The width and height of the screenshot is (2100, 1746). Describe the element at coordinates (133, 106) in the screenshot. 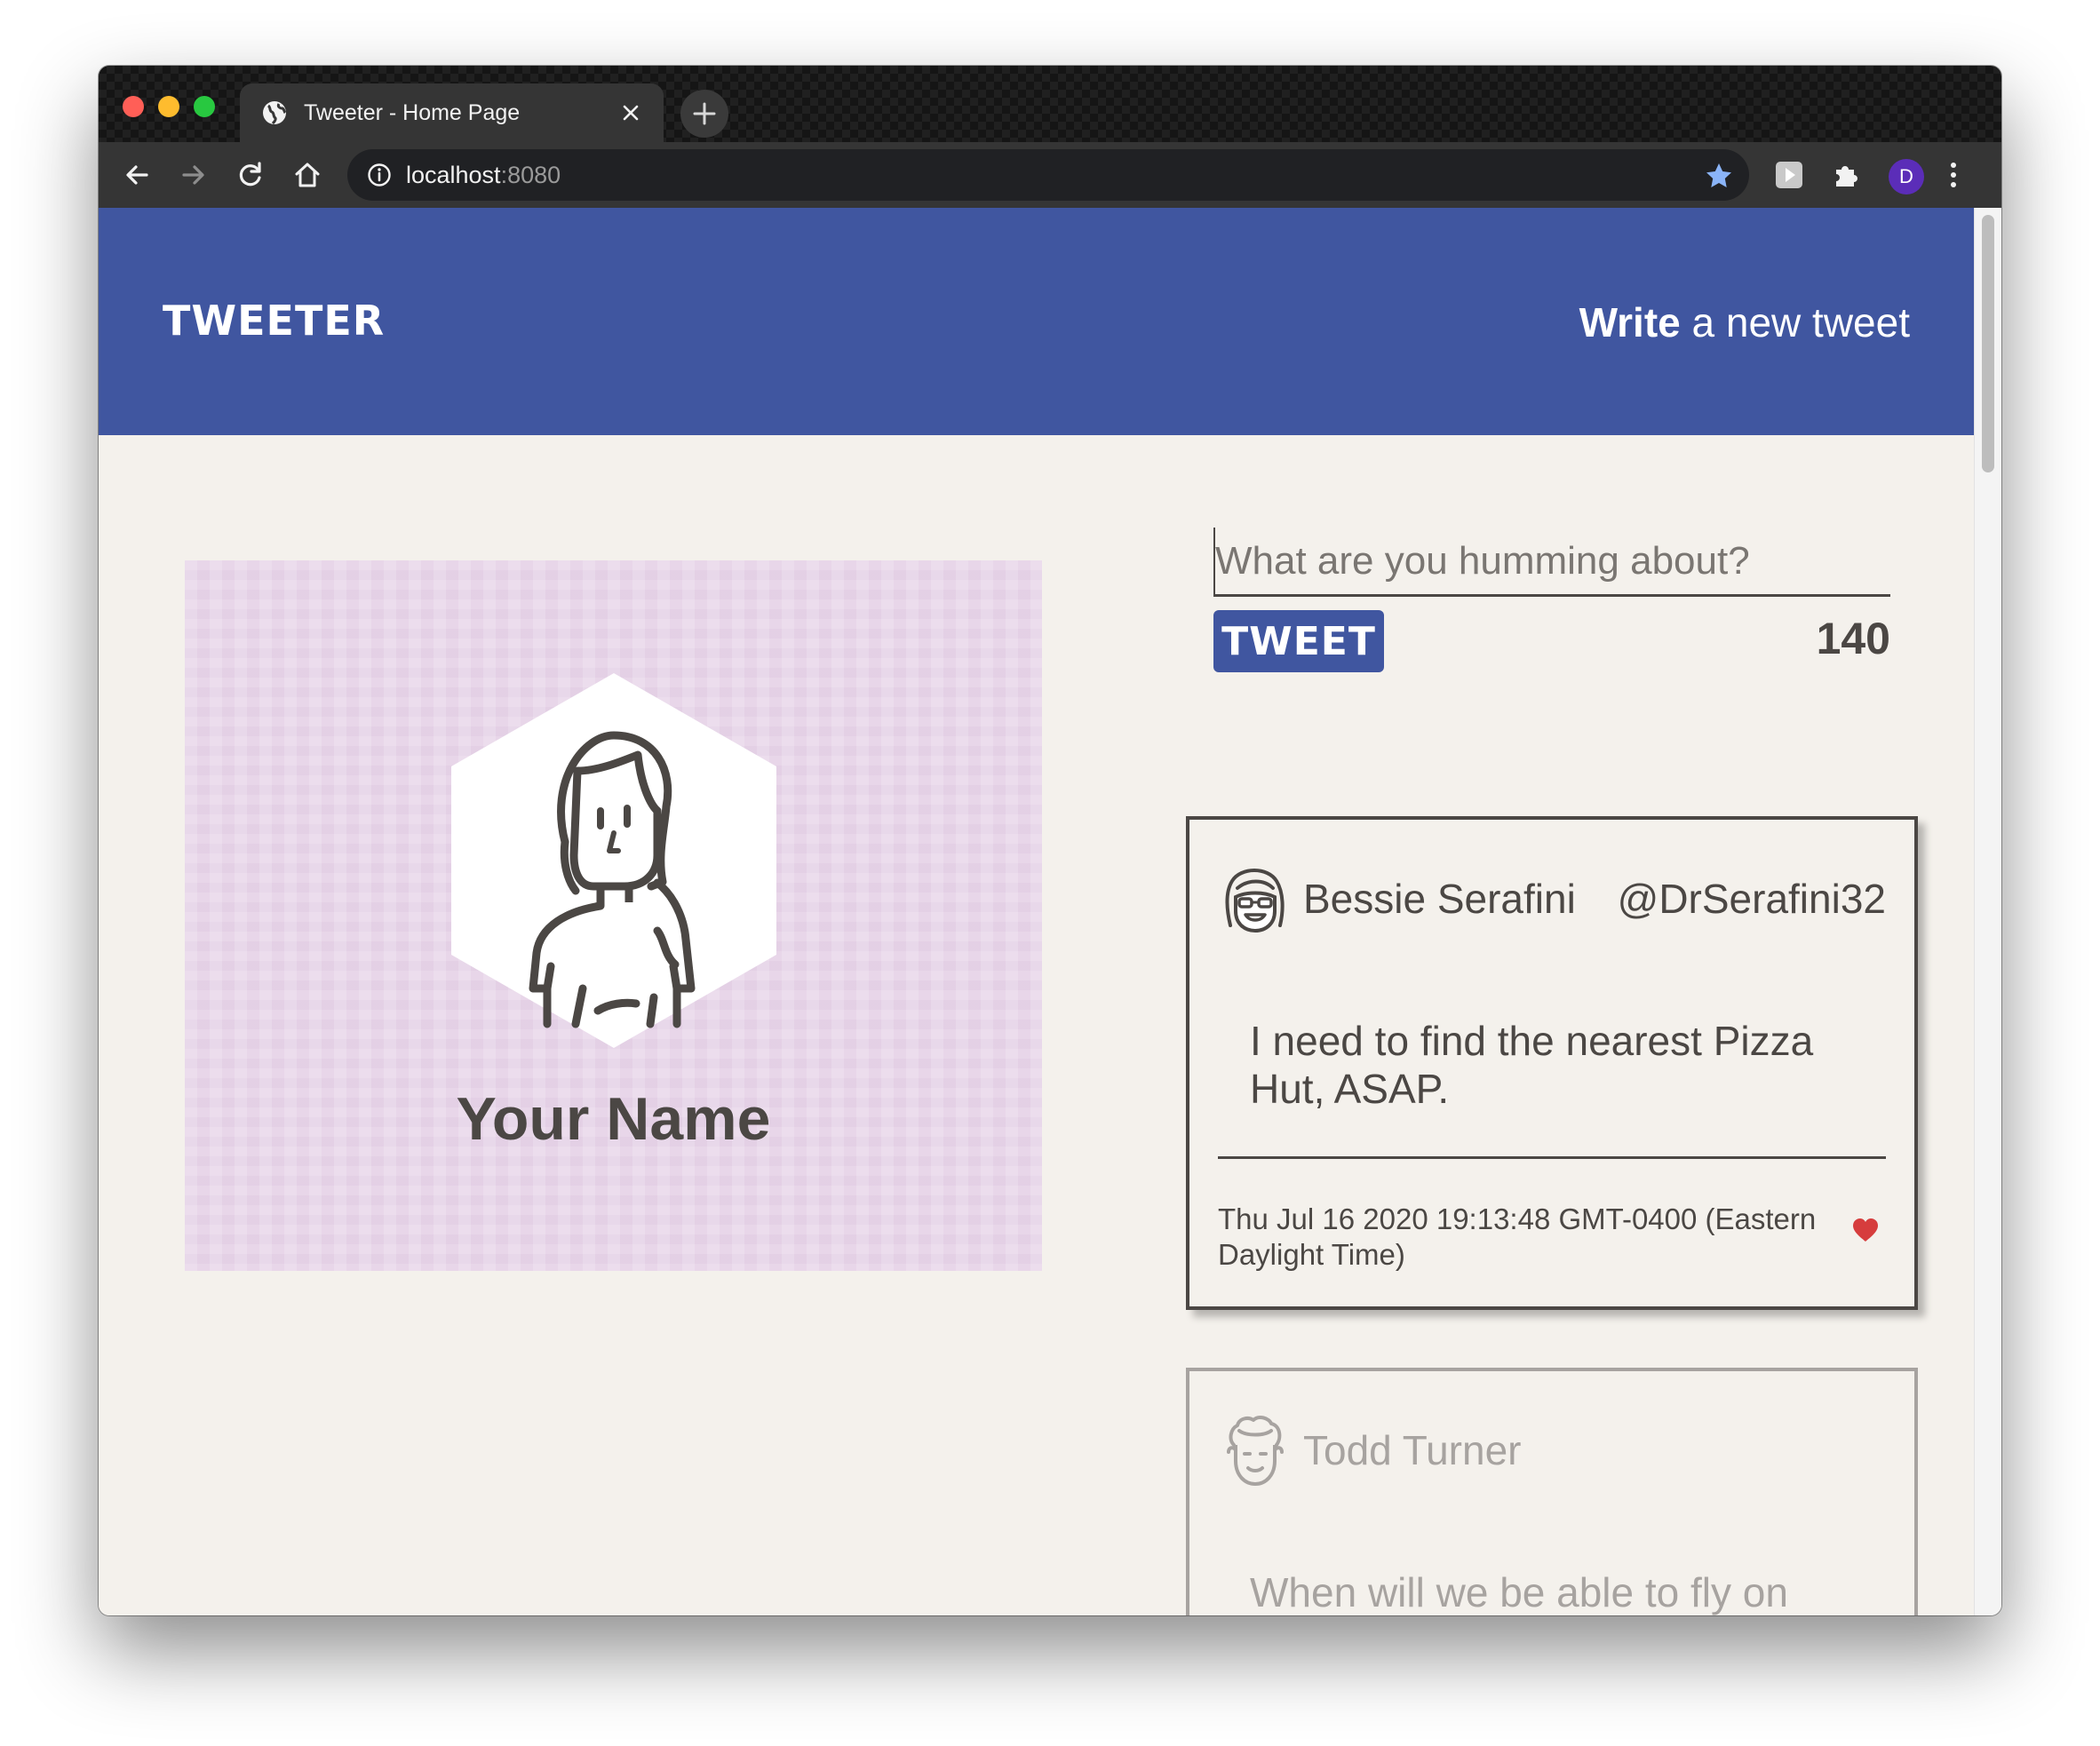

I see `close-window-button` at that location.